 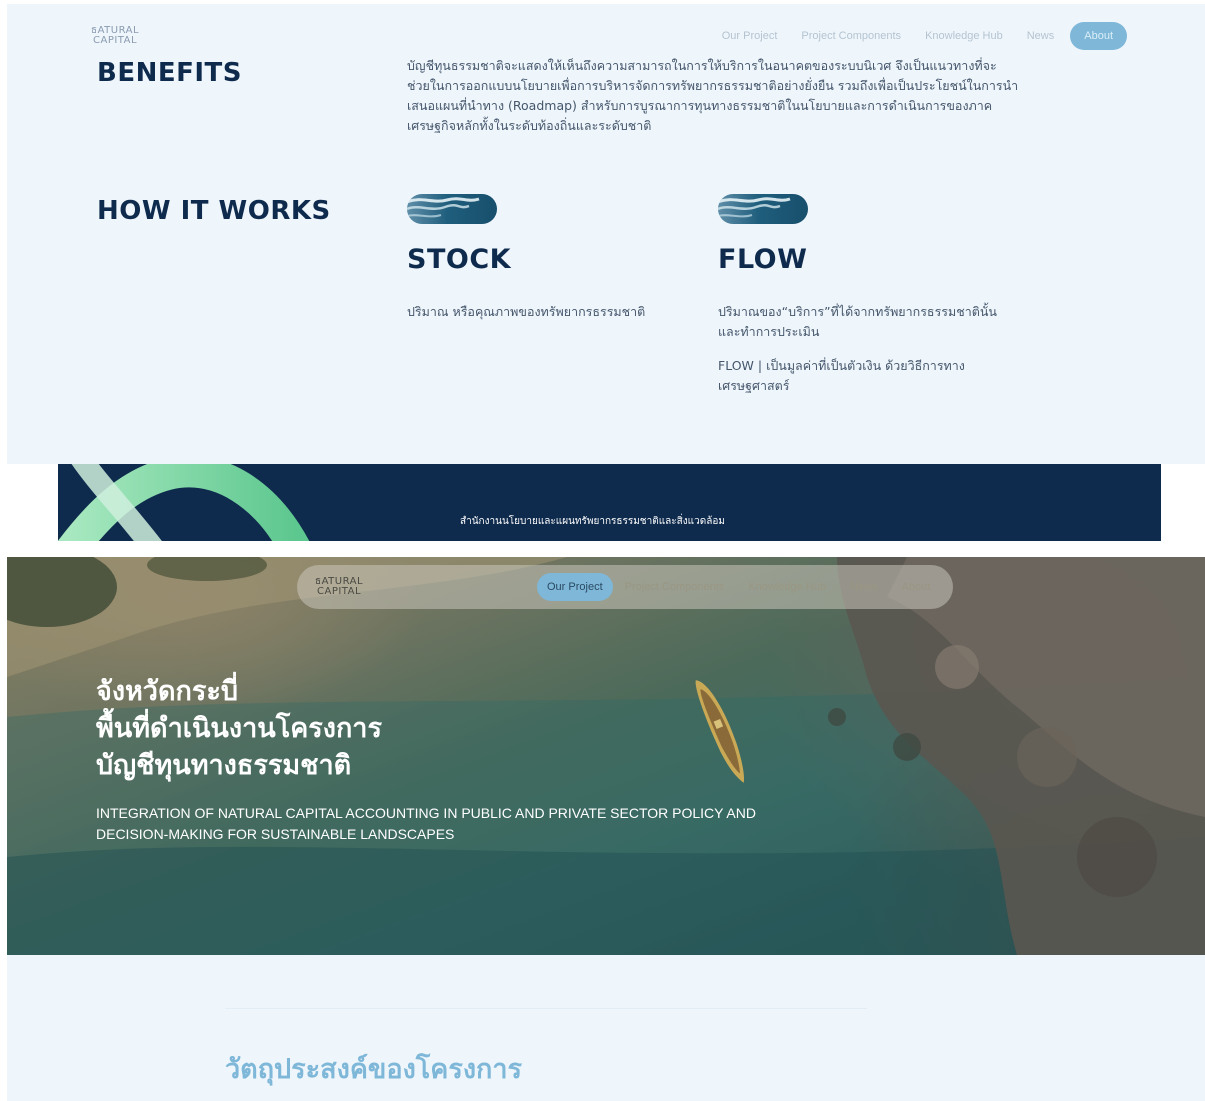 I want to click on flow-wave-image, so click(x=763, y=209).